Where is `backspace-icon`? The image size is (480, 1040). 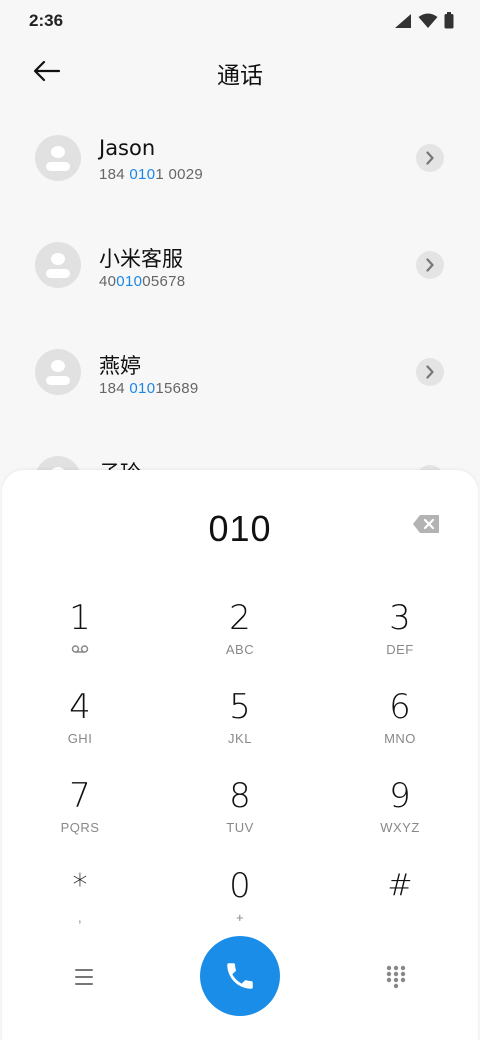 backspace-icon is located at coordinates (426, 524).